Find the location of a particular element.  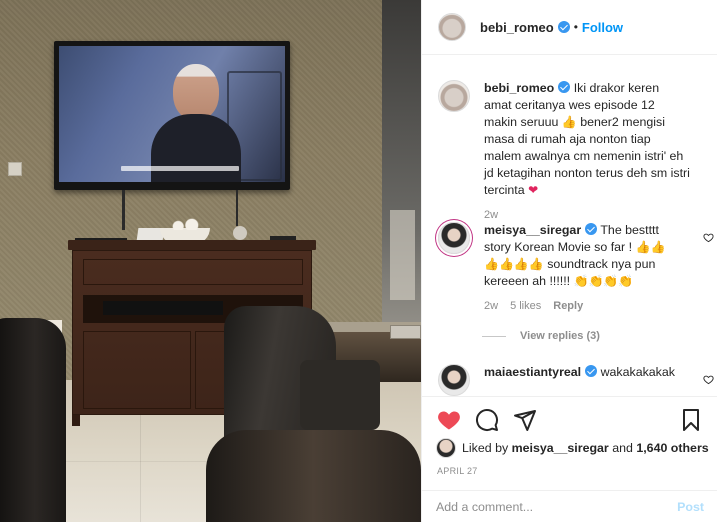

author-info: bebi_romeo • Follow is located at coordinates (551, 27).